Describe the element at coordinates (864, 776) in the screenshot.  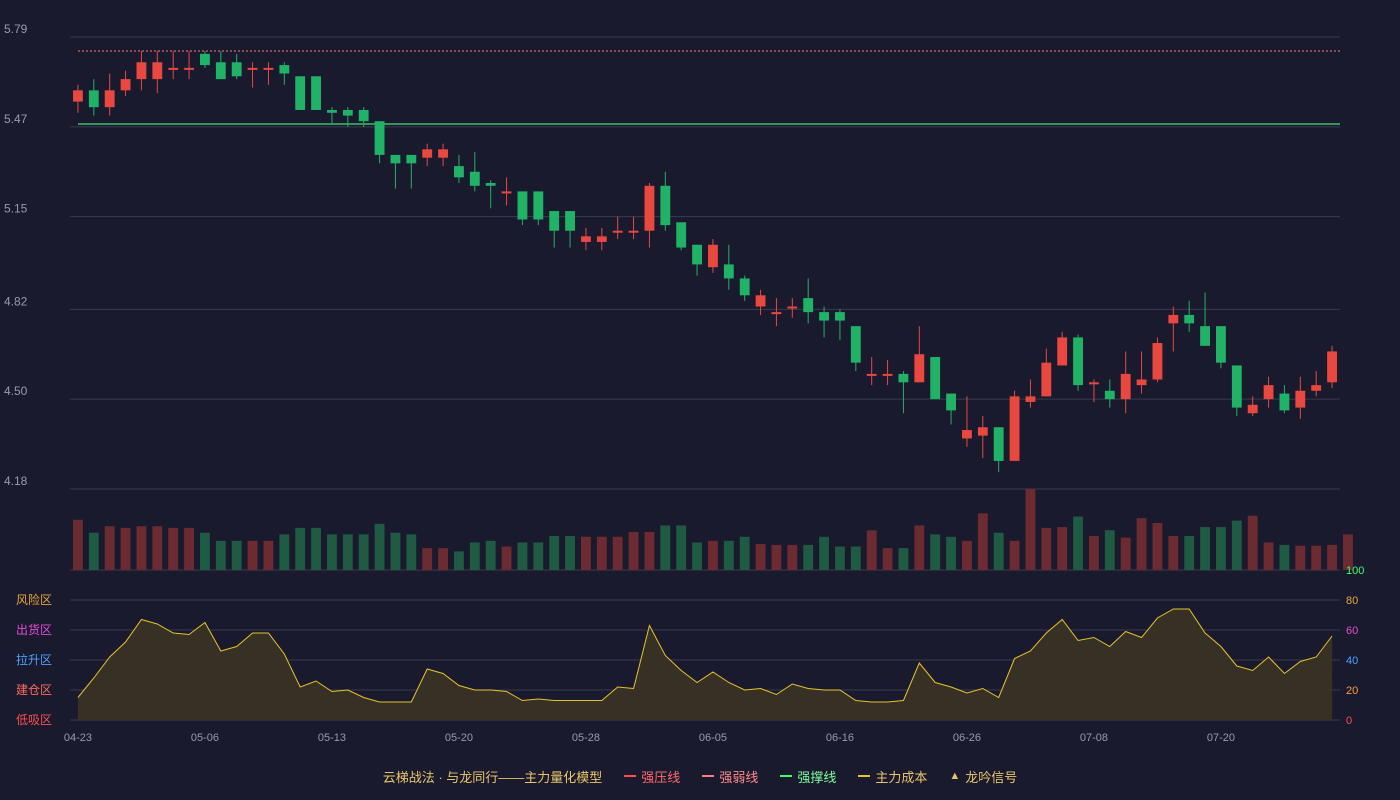
I see `cost-line-icon` at that location.